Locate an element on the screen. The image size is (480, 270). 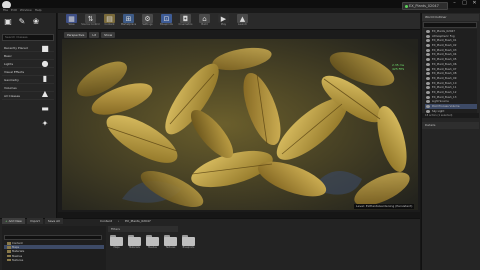
foliage-mode-icon: ❀ is located at coordinates (36, 21).